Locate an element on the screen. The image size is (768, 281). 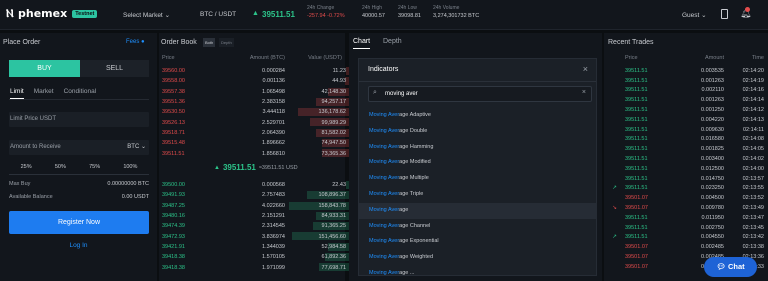
limit-price-field: Limit Price USDT is located at coordinates (79, 119).